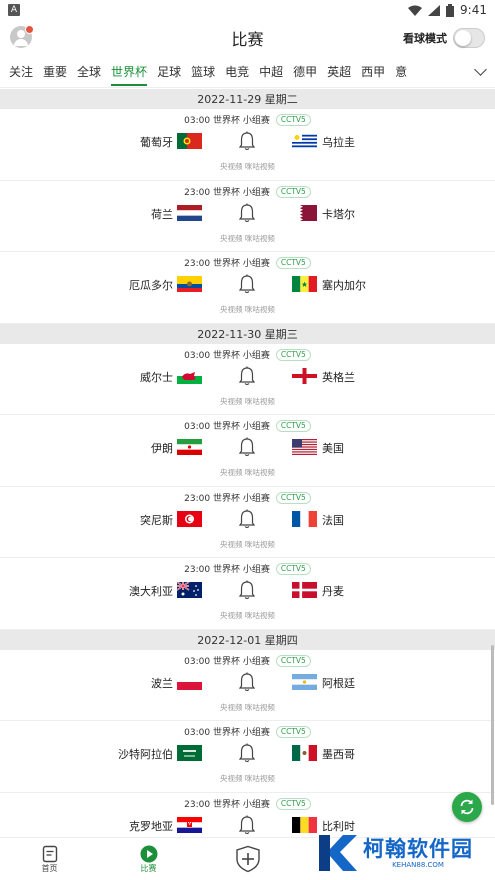 The image size is (495, 880). I want to click on match-row: 03:00 世界杯 小组赛 CCTV5 伊朗 美国 央视频 咪咕视频, so click(247, 451).